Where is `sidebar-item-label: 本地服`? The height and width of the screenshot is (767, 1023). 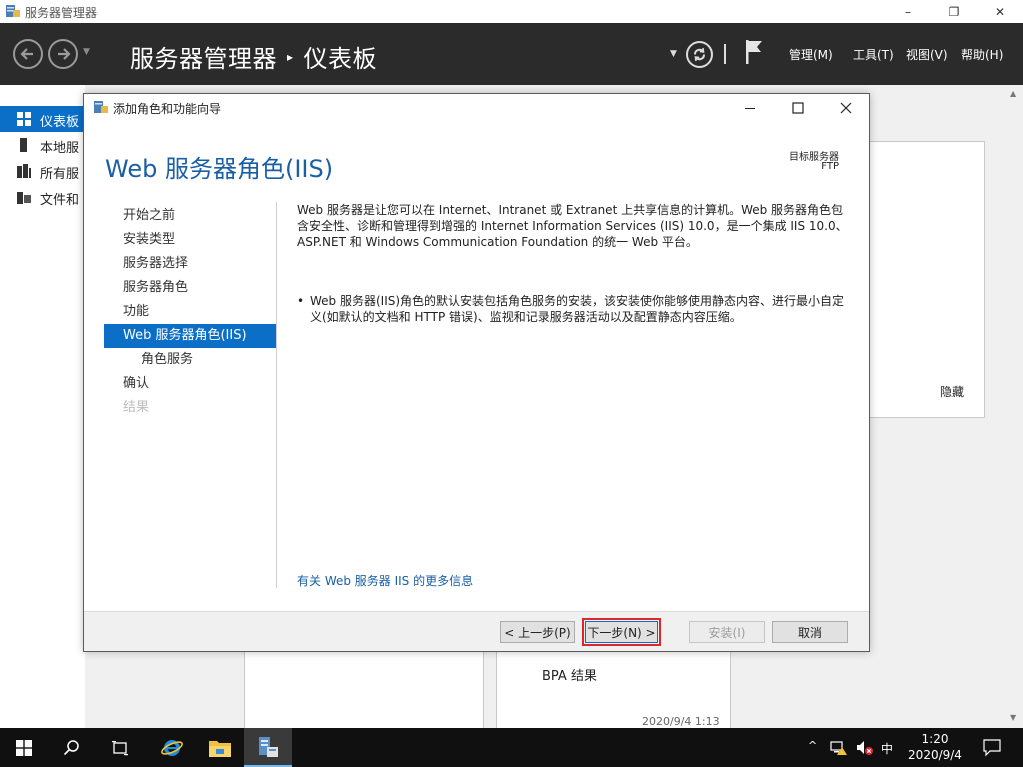
sidebar-item-label: 本地服 is located at coordinates (60, 148).